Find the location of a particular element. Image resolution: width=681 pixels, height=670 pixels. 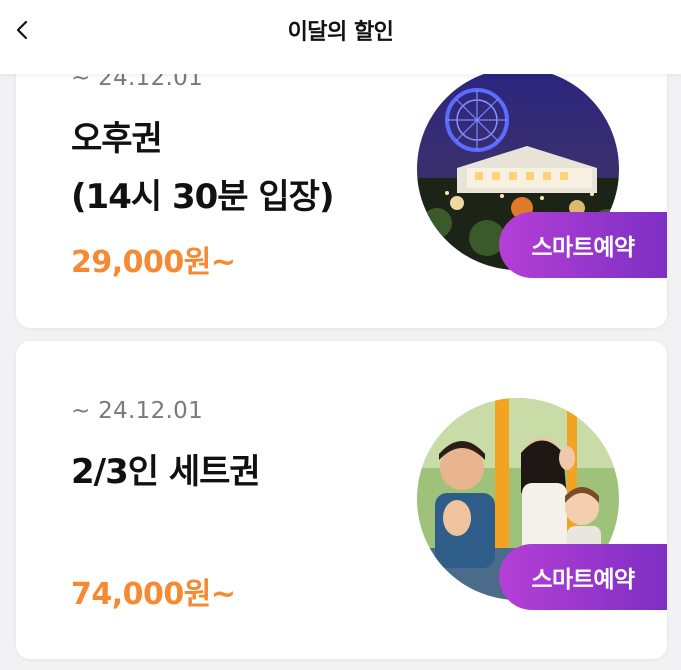

top-app-bar: 이달의 할인 is located at coordinates (340, 37).